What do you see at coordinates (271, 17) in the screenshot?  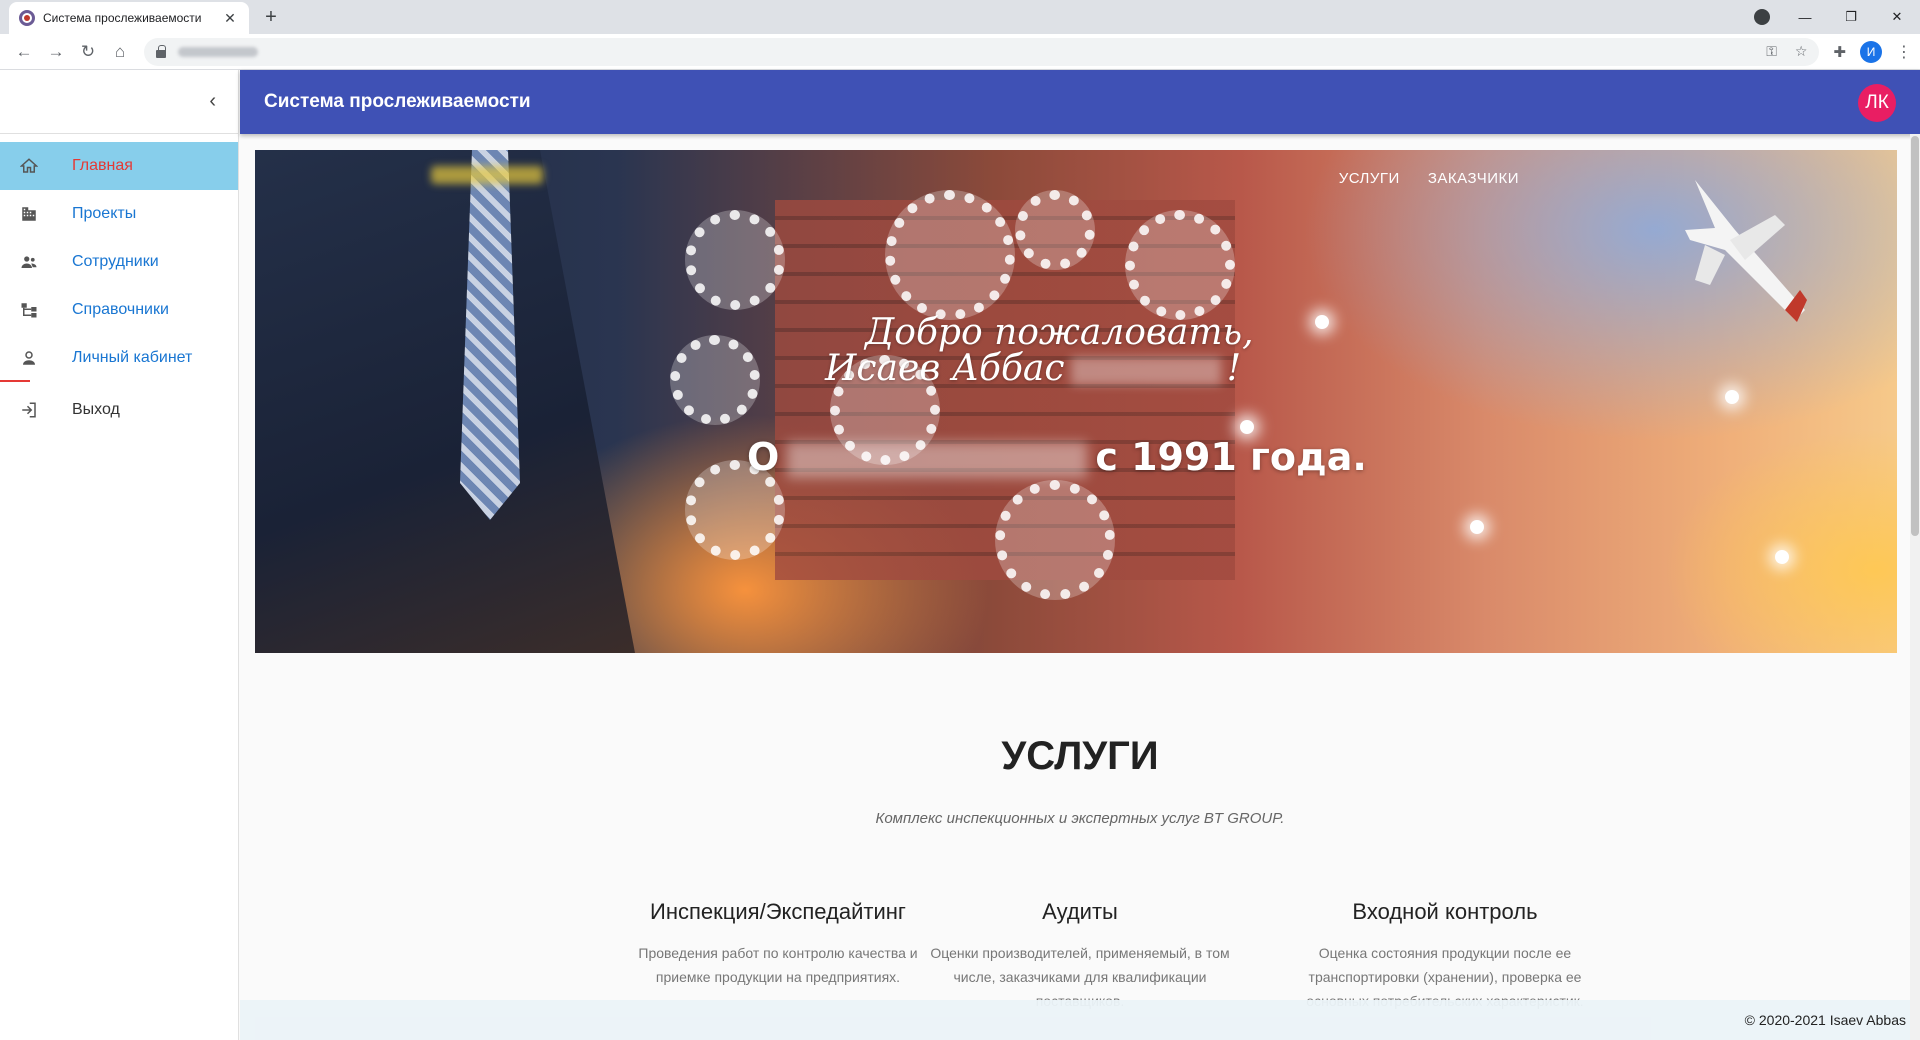 I see `new-tab-button: +` at bounding box center [271, 17].